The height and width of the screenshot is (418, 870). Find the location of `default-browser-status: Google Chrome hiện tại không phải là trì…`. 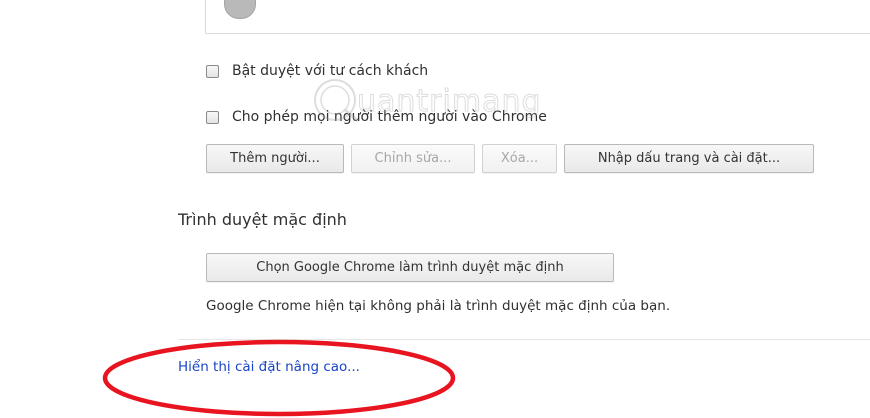

default-browser-status: Google Chrome hiện tại không phải là trì… is located at coordinates (438, 306).